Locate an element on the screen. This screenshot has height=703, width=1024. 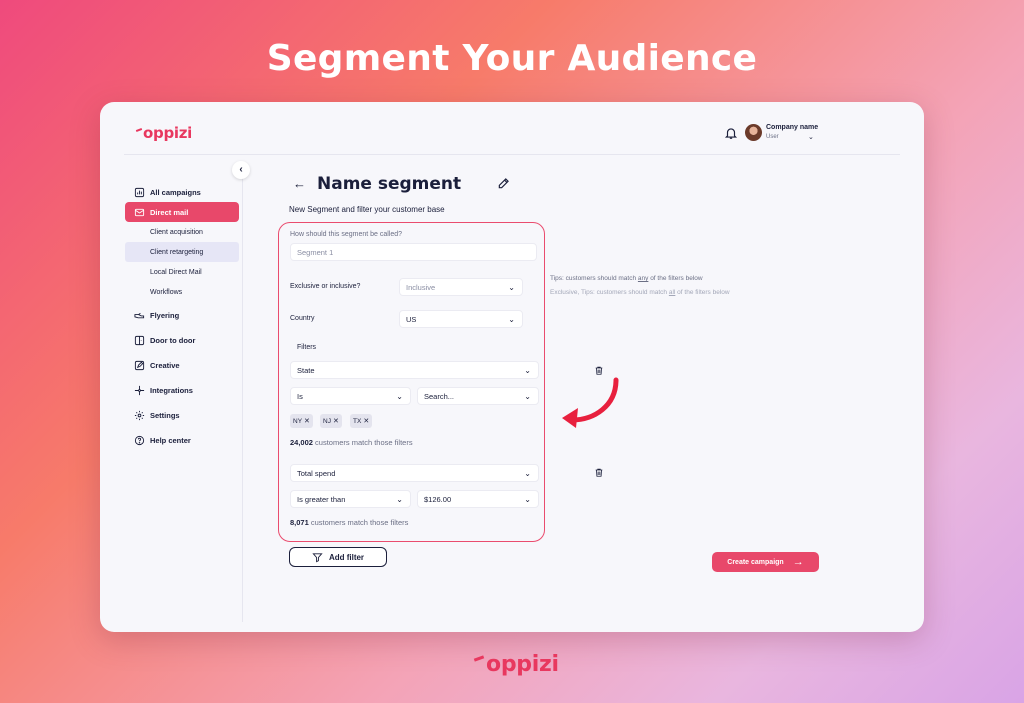
sidebar-item-client-acquisition: Client acquisition is located at coordinates (182, 232).